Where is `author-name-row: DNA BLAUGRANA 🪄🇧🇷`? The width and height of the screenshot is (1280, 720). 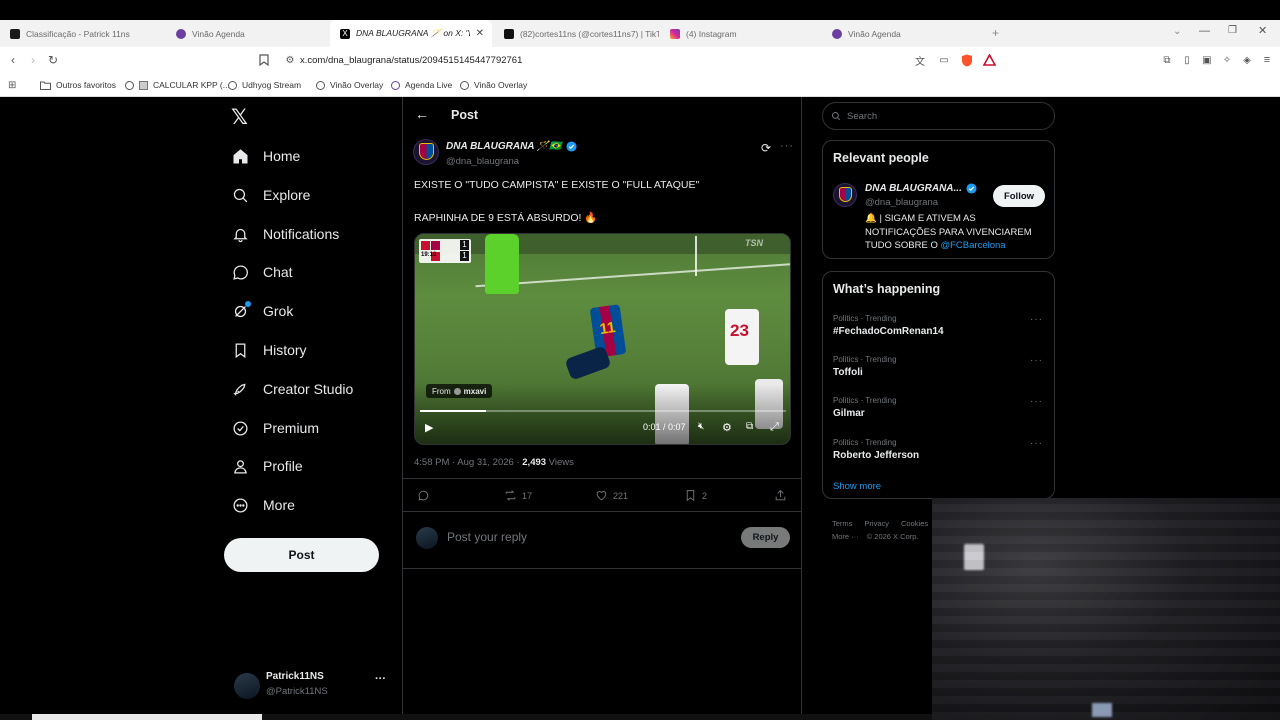 author-name-row: DNA BLAUGRANA 🪄🇧🇷 is located at coordinates (511, 146).